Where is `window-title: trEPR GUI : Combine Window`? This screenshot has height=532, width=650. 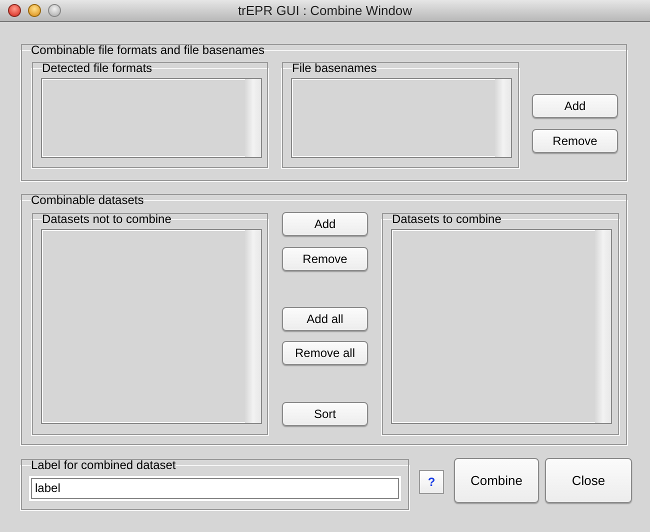 window-title: trEPR GUI : Combine Window is located at coordinates (325, 11).